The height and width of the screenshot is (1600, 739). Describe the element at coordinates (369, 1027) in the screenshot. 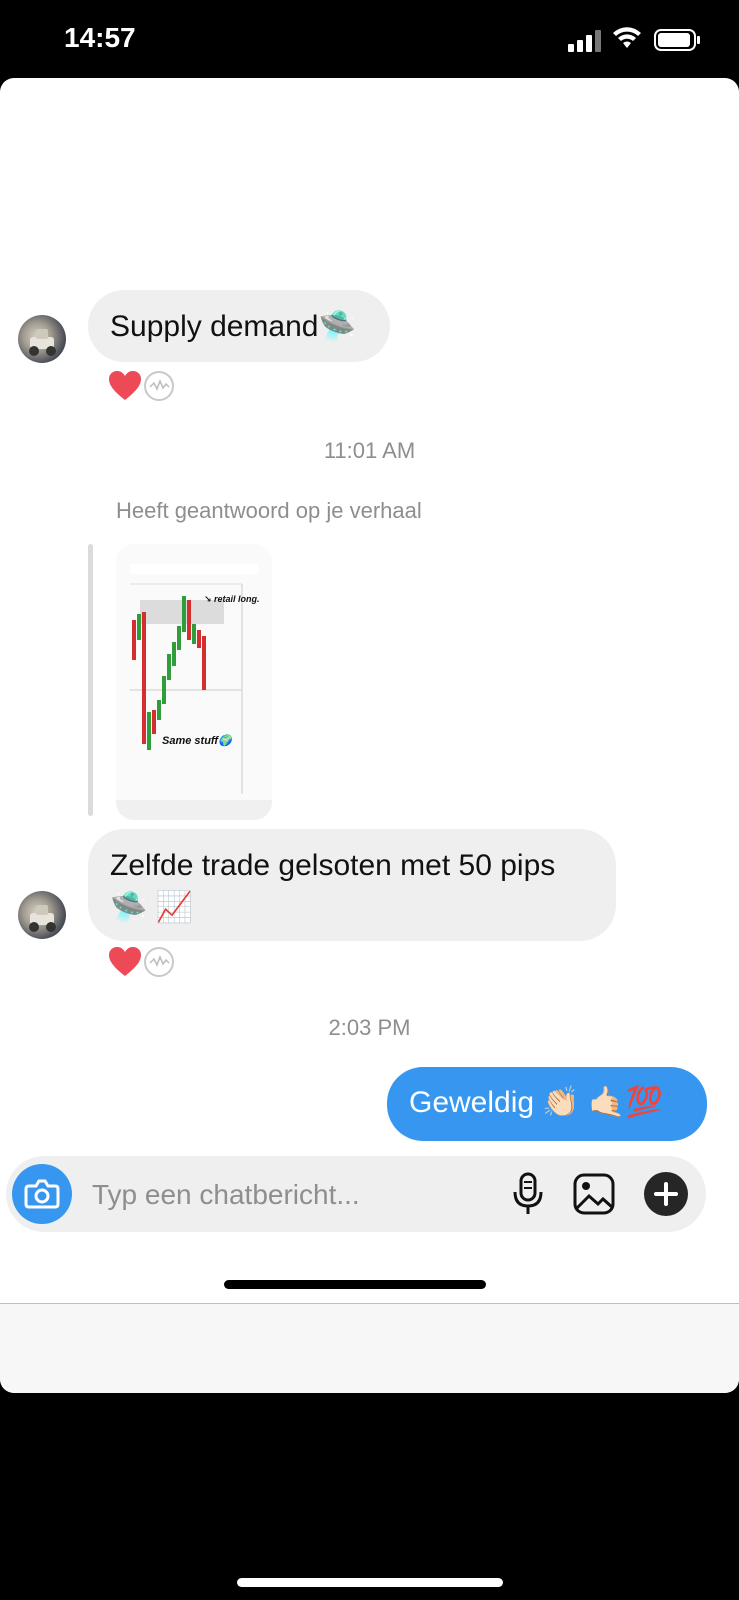

I see `timestamp: 2:03 PM` at that location.